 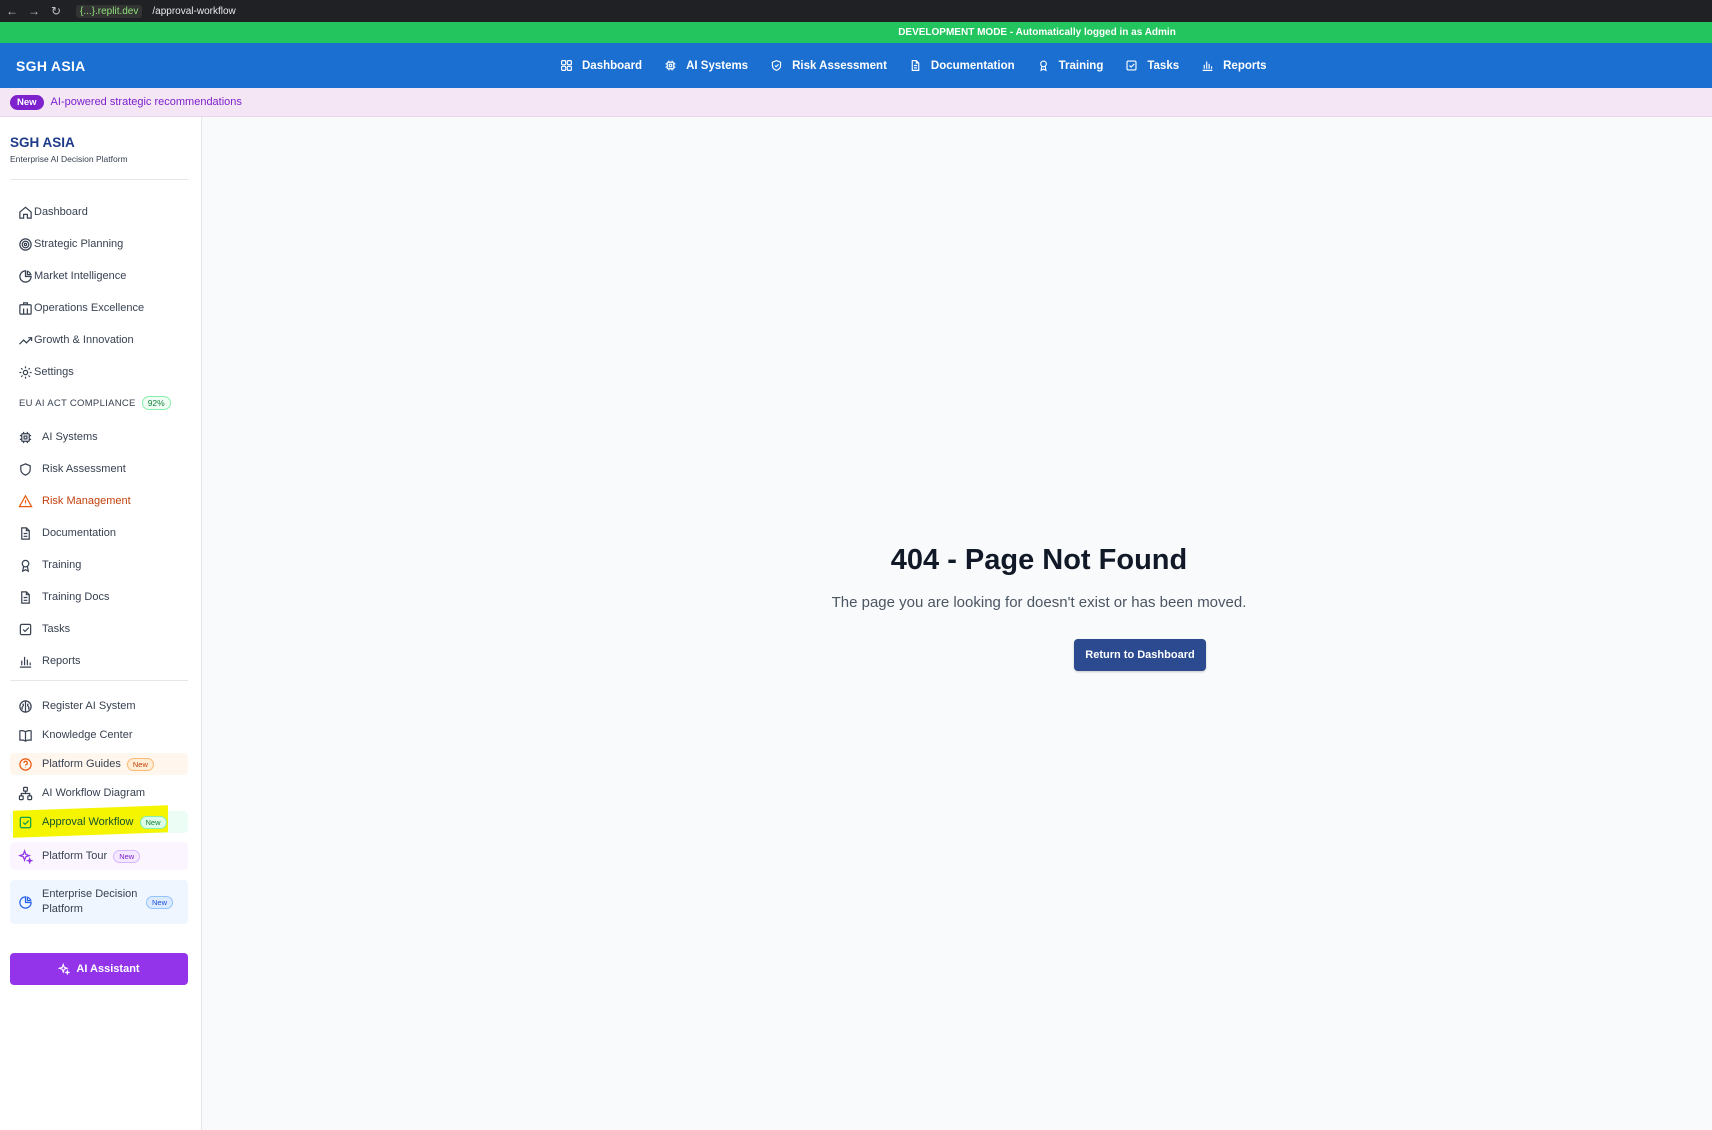 I want to click on sidebar-item-documentation: Documentation, so click(x=67, y=533).